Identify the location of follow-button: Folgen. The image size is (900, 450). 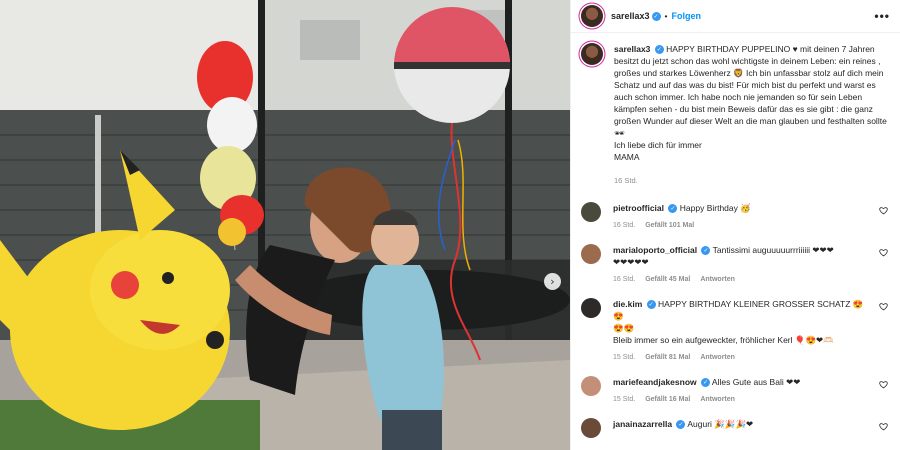
(687, 16).